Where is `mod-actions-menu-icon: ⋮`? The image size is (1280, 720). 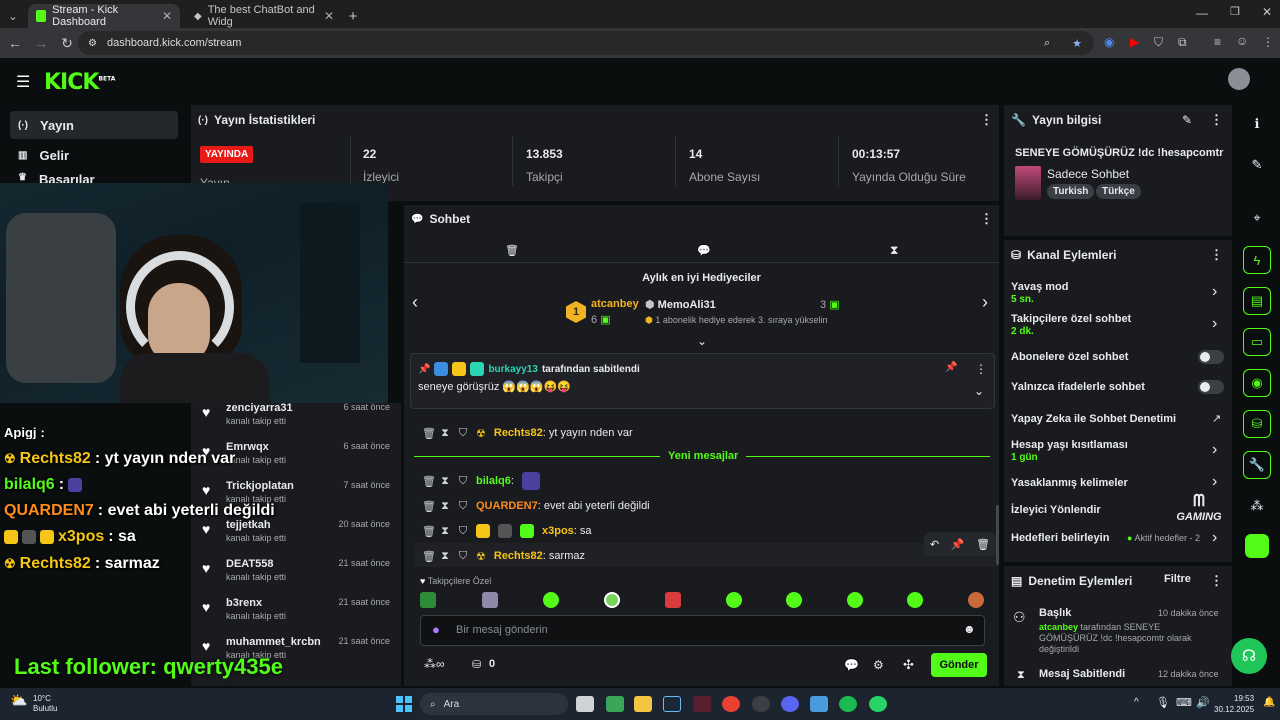 mod-actions-menu-icon: ⋮ is located at coordinates (1216, 581).